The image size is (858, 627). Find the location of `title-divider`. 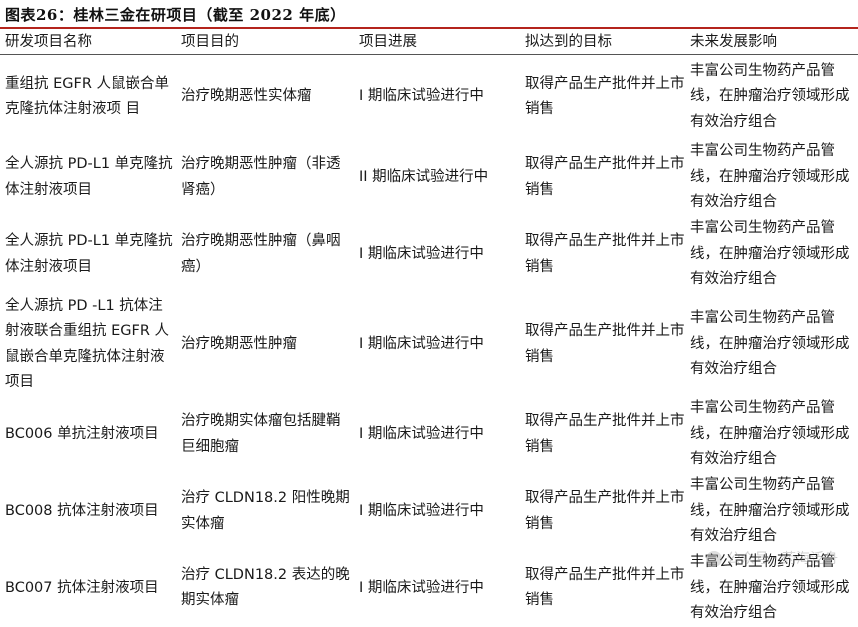

title-divider is located at coordinates (429, 28).